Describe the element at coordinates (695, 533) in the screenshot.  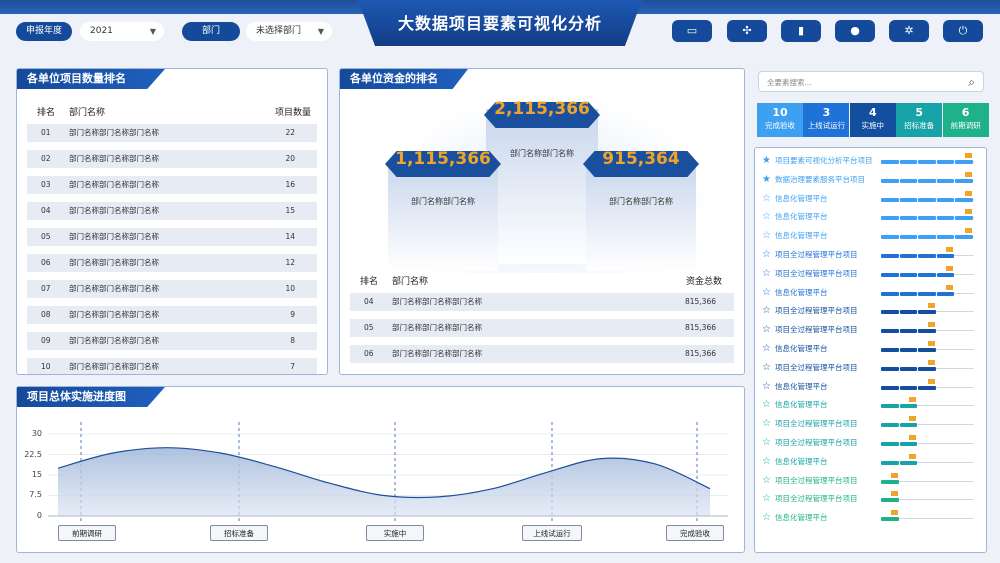
I see `stage-button-accepted: 完成验收` at that location.